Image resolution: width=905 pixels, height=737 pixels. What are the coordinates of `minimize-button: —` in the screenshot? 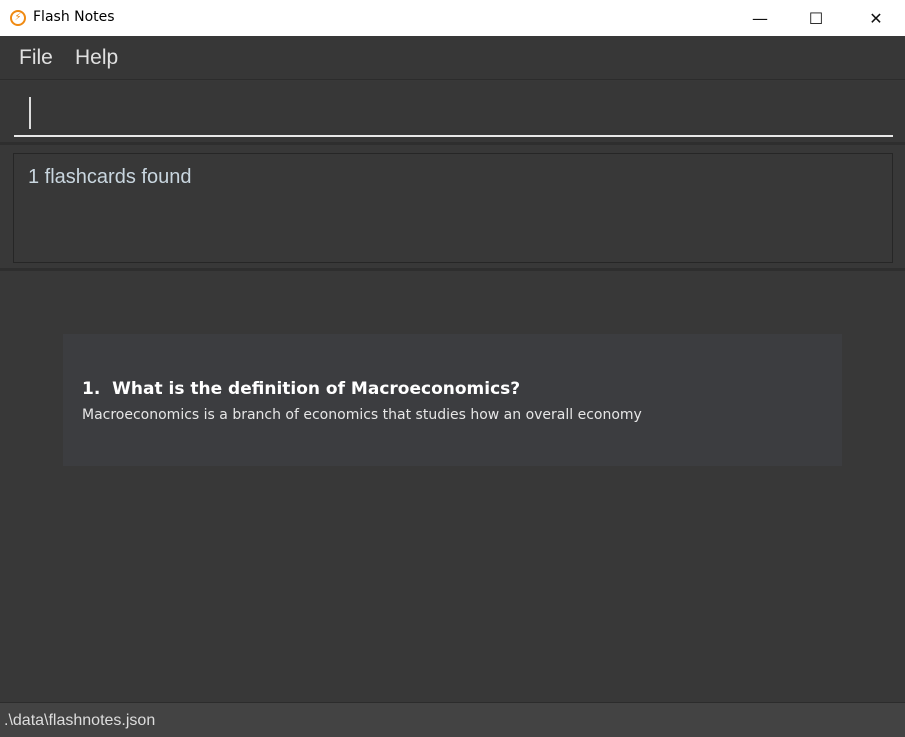 It's located at (760, 18).